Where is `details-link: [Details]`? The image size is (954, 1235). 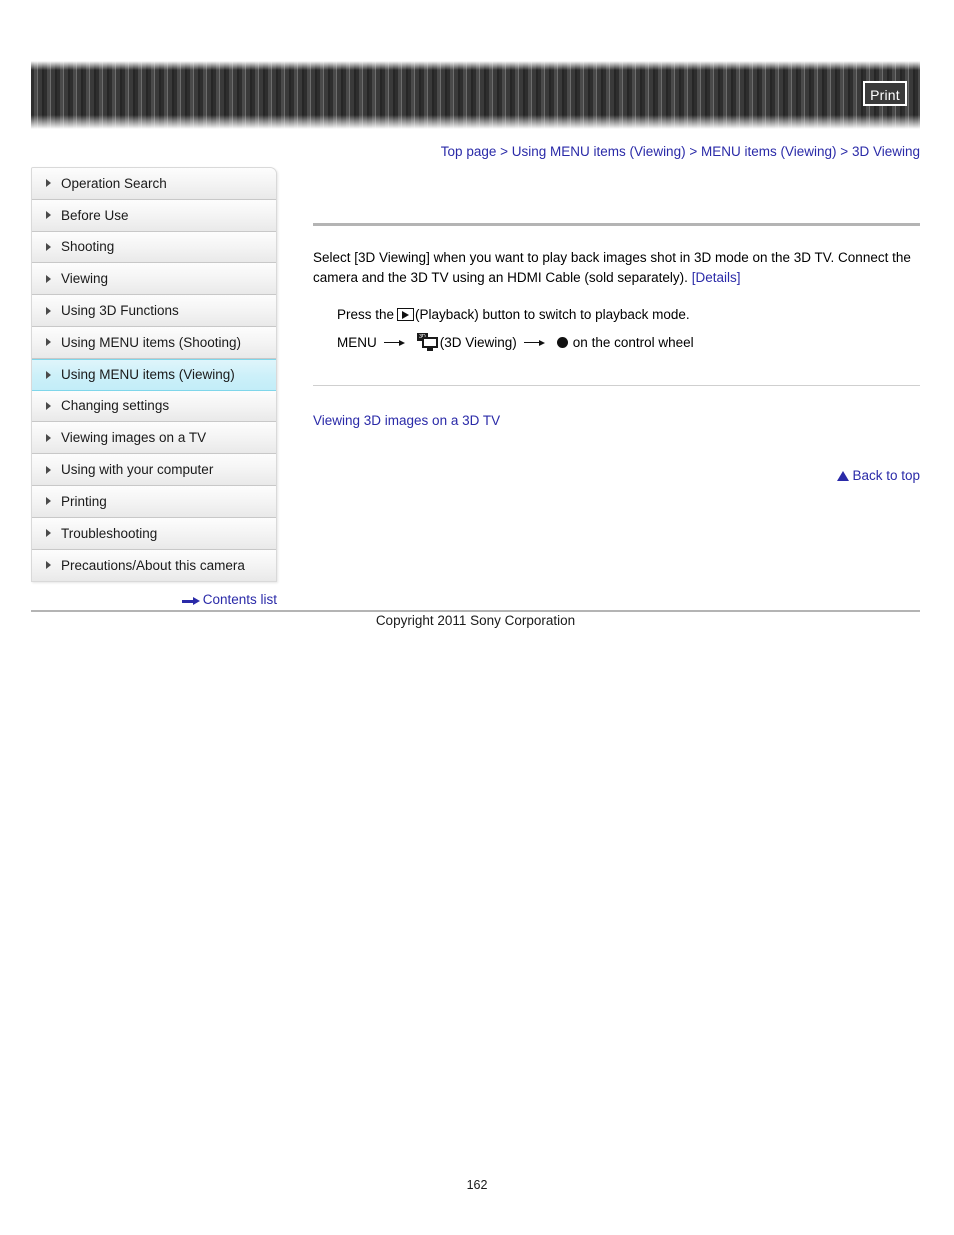
details-link: [Details] is located at coordinates (716, 277).